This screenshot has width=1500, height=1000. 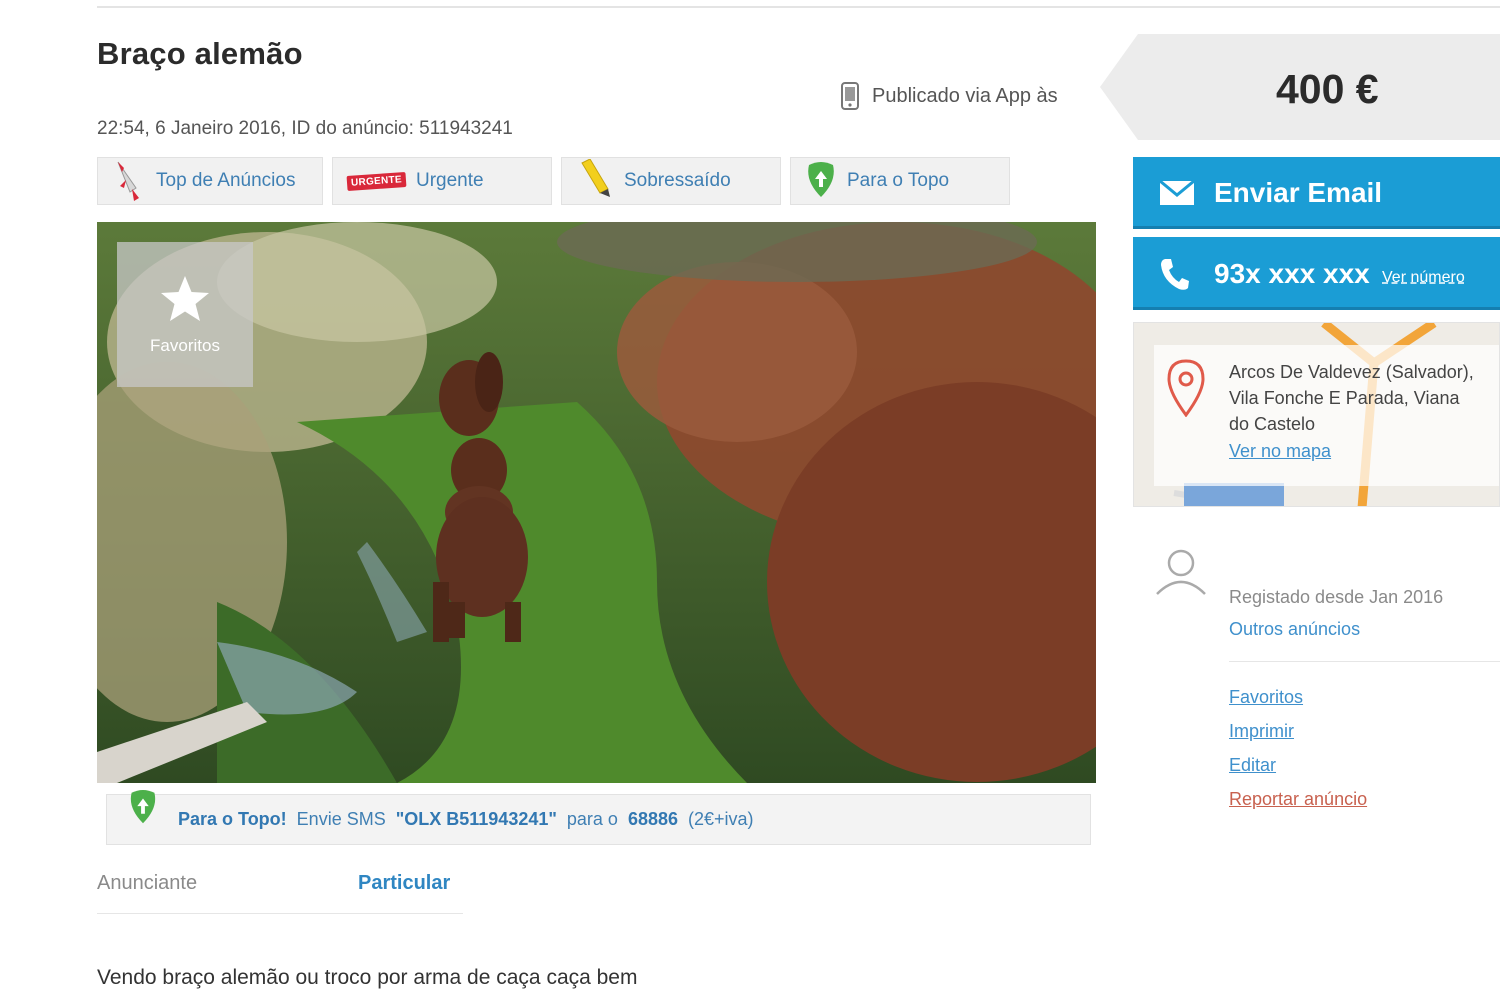 I want to click on address-line-1: Arcos De Valdevez (Salvador),, so click(x=1351, y=372).